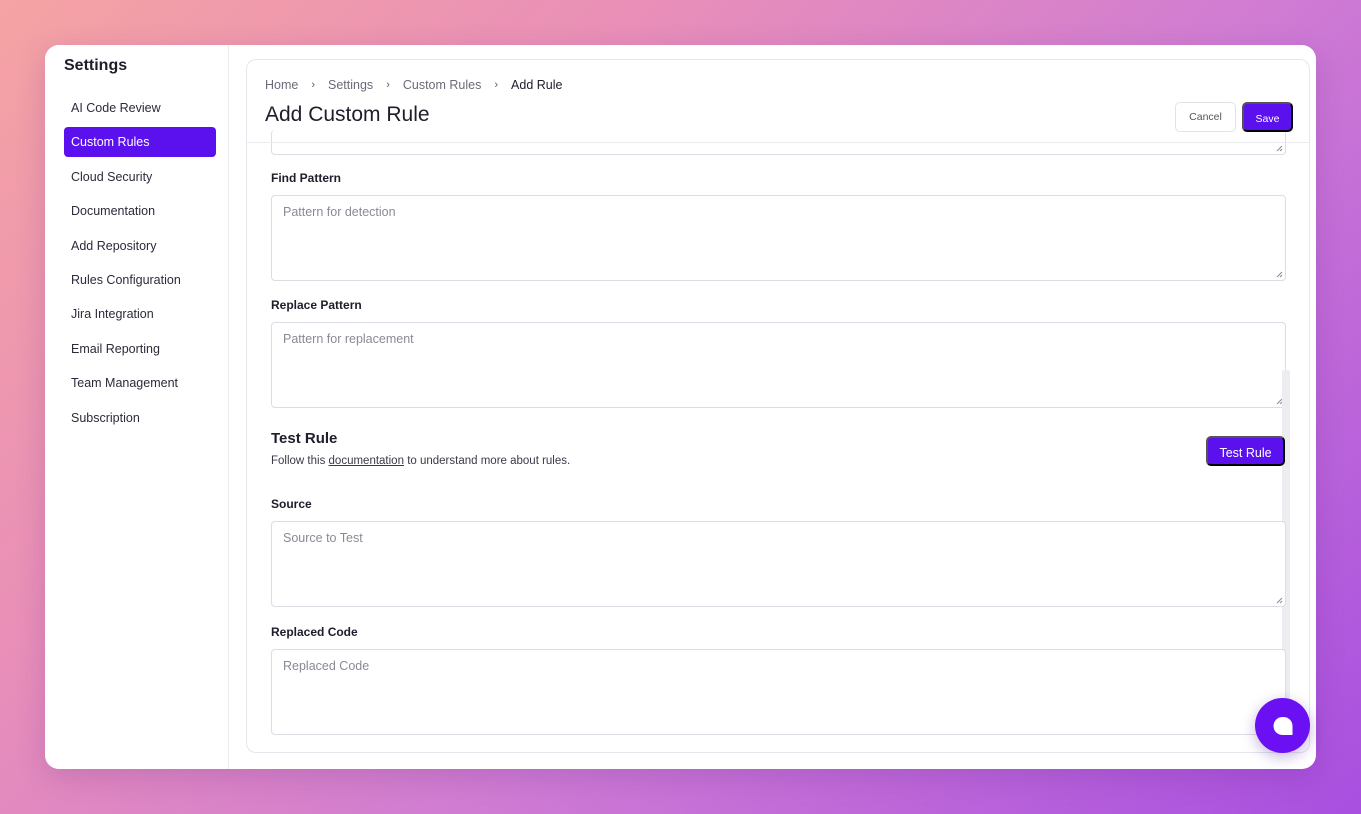  I want to click on replaced-code-input: Replaced Code, so click(778, 692).